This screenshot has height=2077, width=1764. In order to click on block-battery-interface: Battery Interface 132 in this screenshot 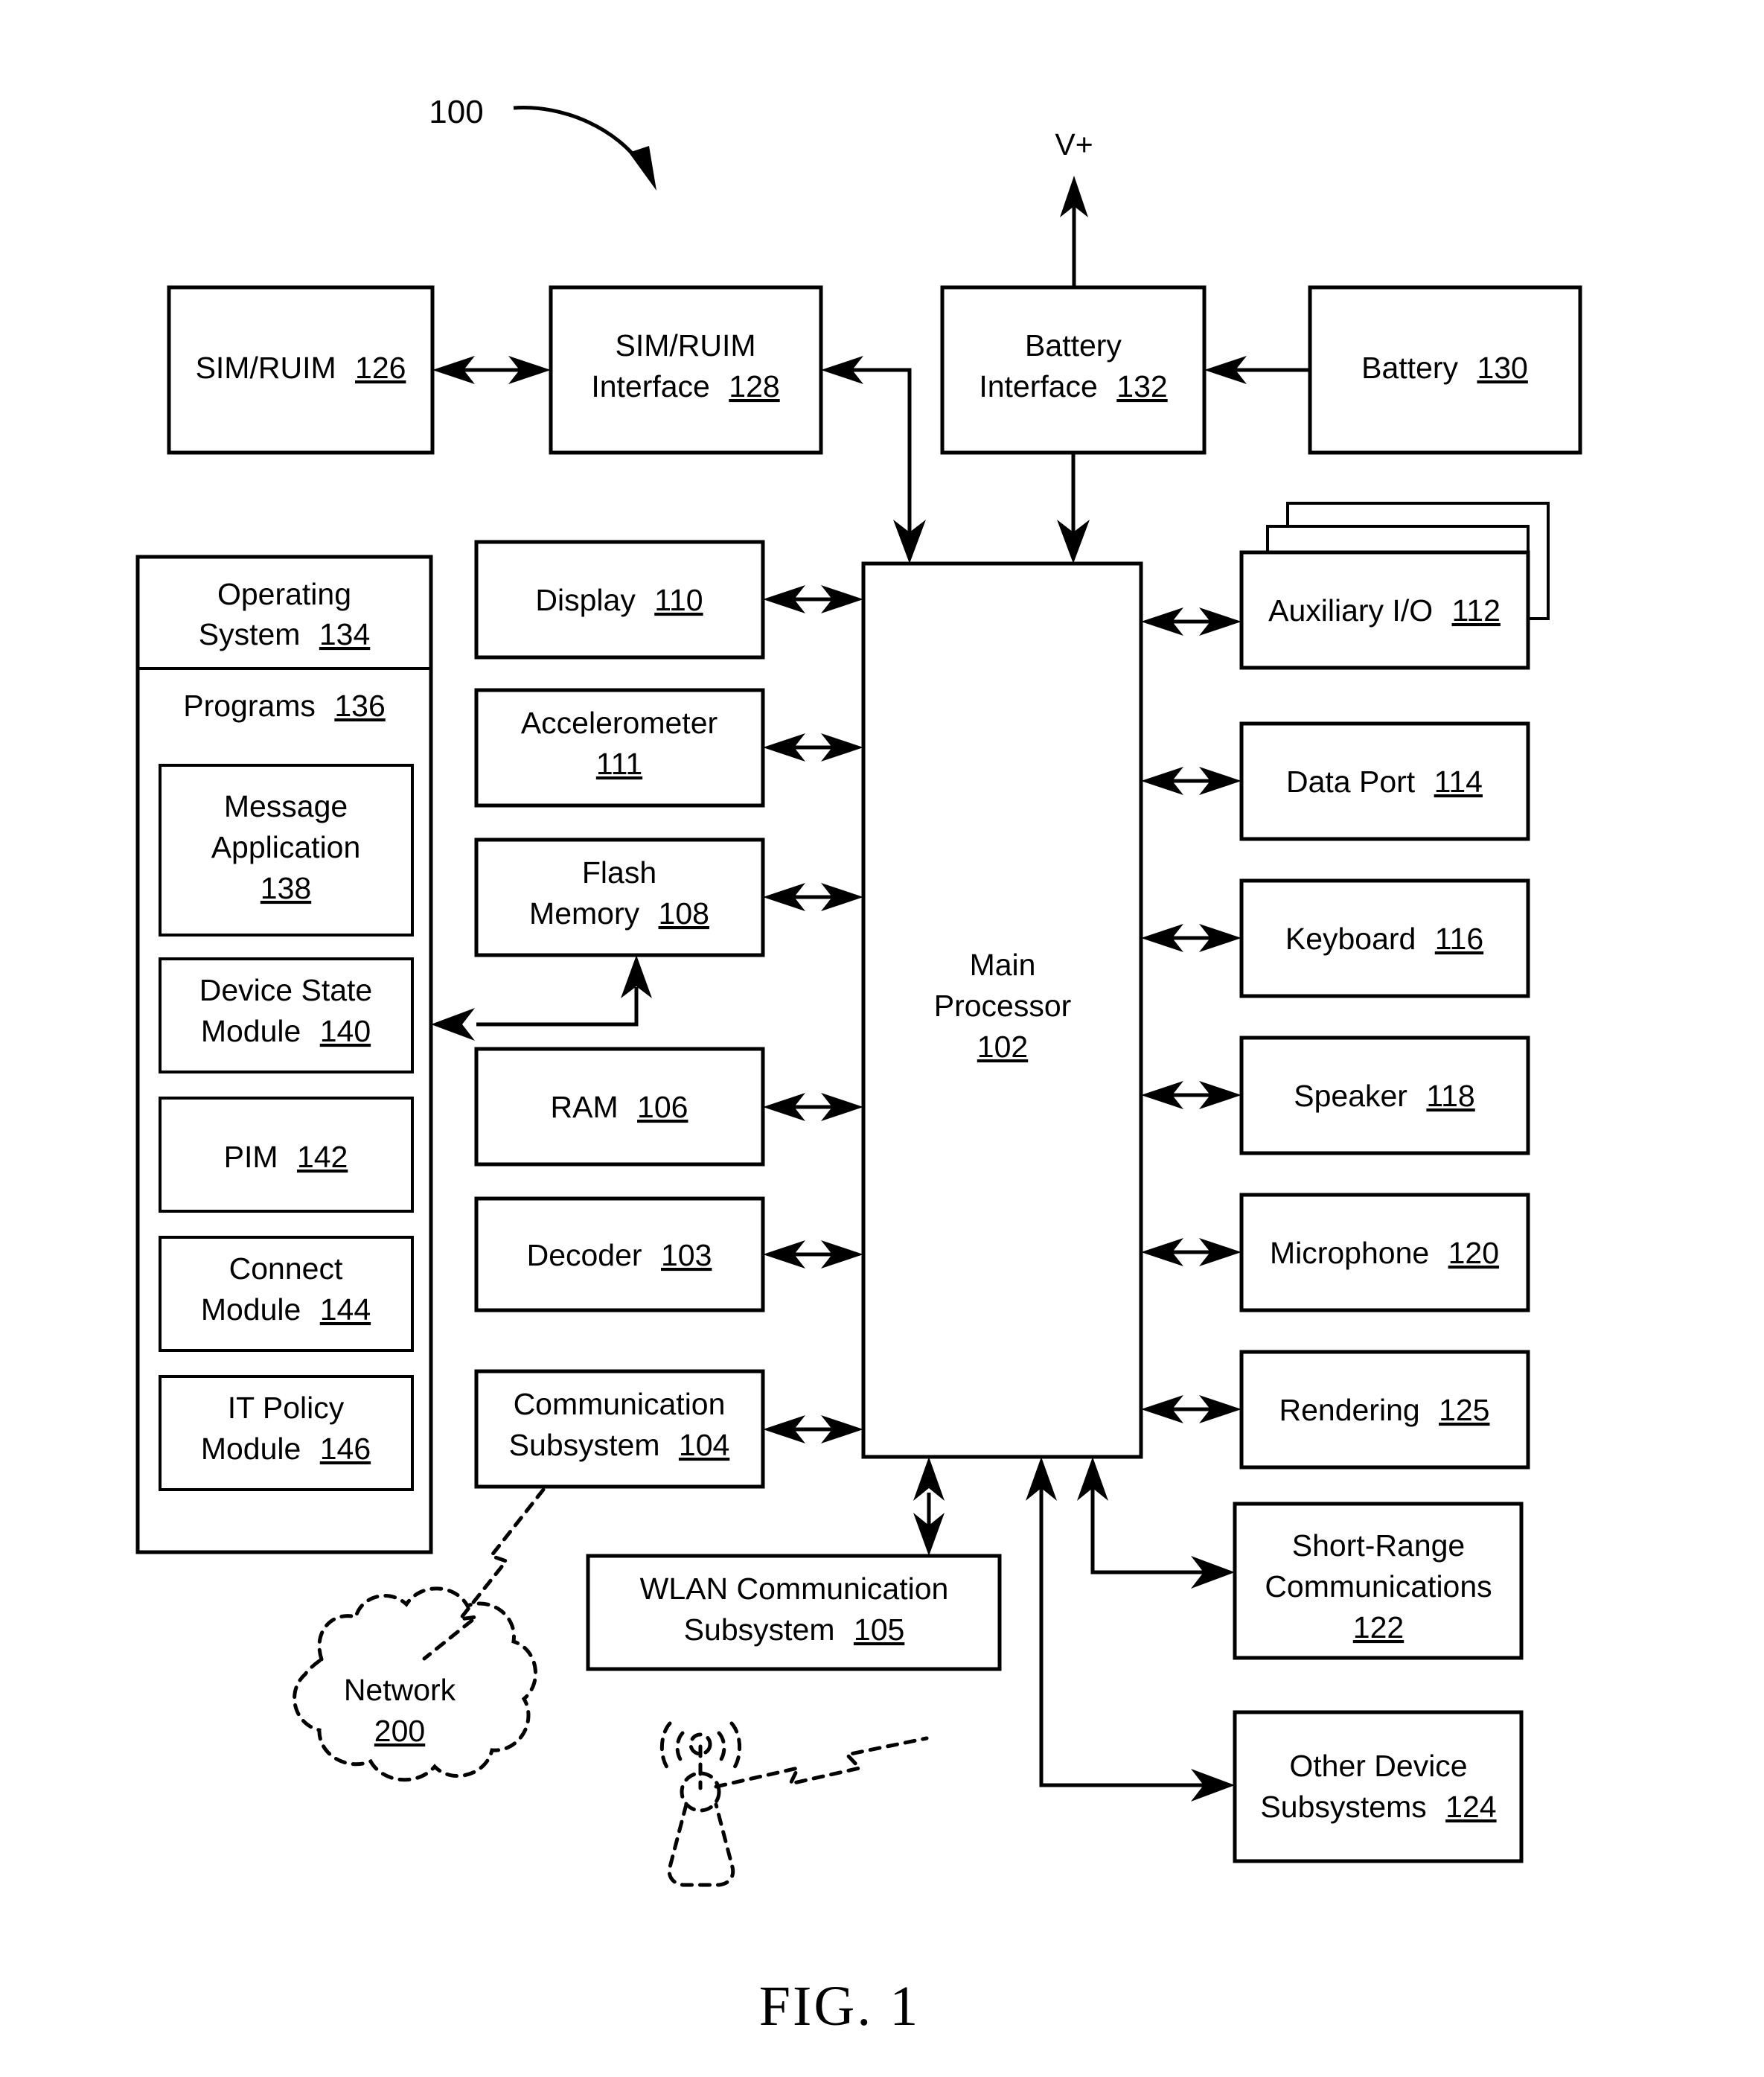, I will do `click(1073, 370)`.